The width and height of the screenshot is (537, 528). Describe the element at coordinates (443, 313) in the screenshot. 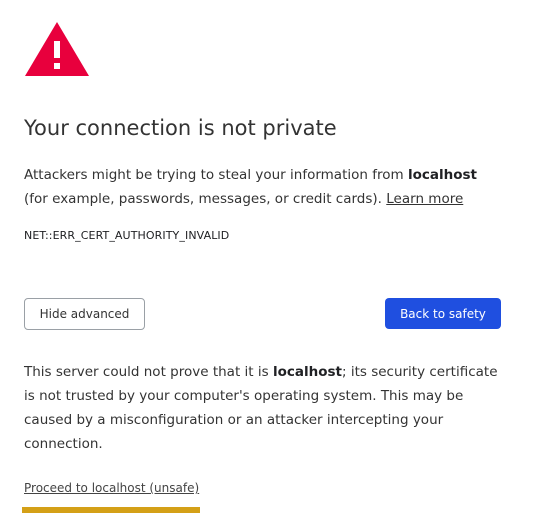

I see `back-to-safety-button: Back to safety` at that location.